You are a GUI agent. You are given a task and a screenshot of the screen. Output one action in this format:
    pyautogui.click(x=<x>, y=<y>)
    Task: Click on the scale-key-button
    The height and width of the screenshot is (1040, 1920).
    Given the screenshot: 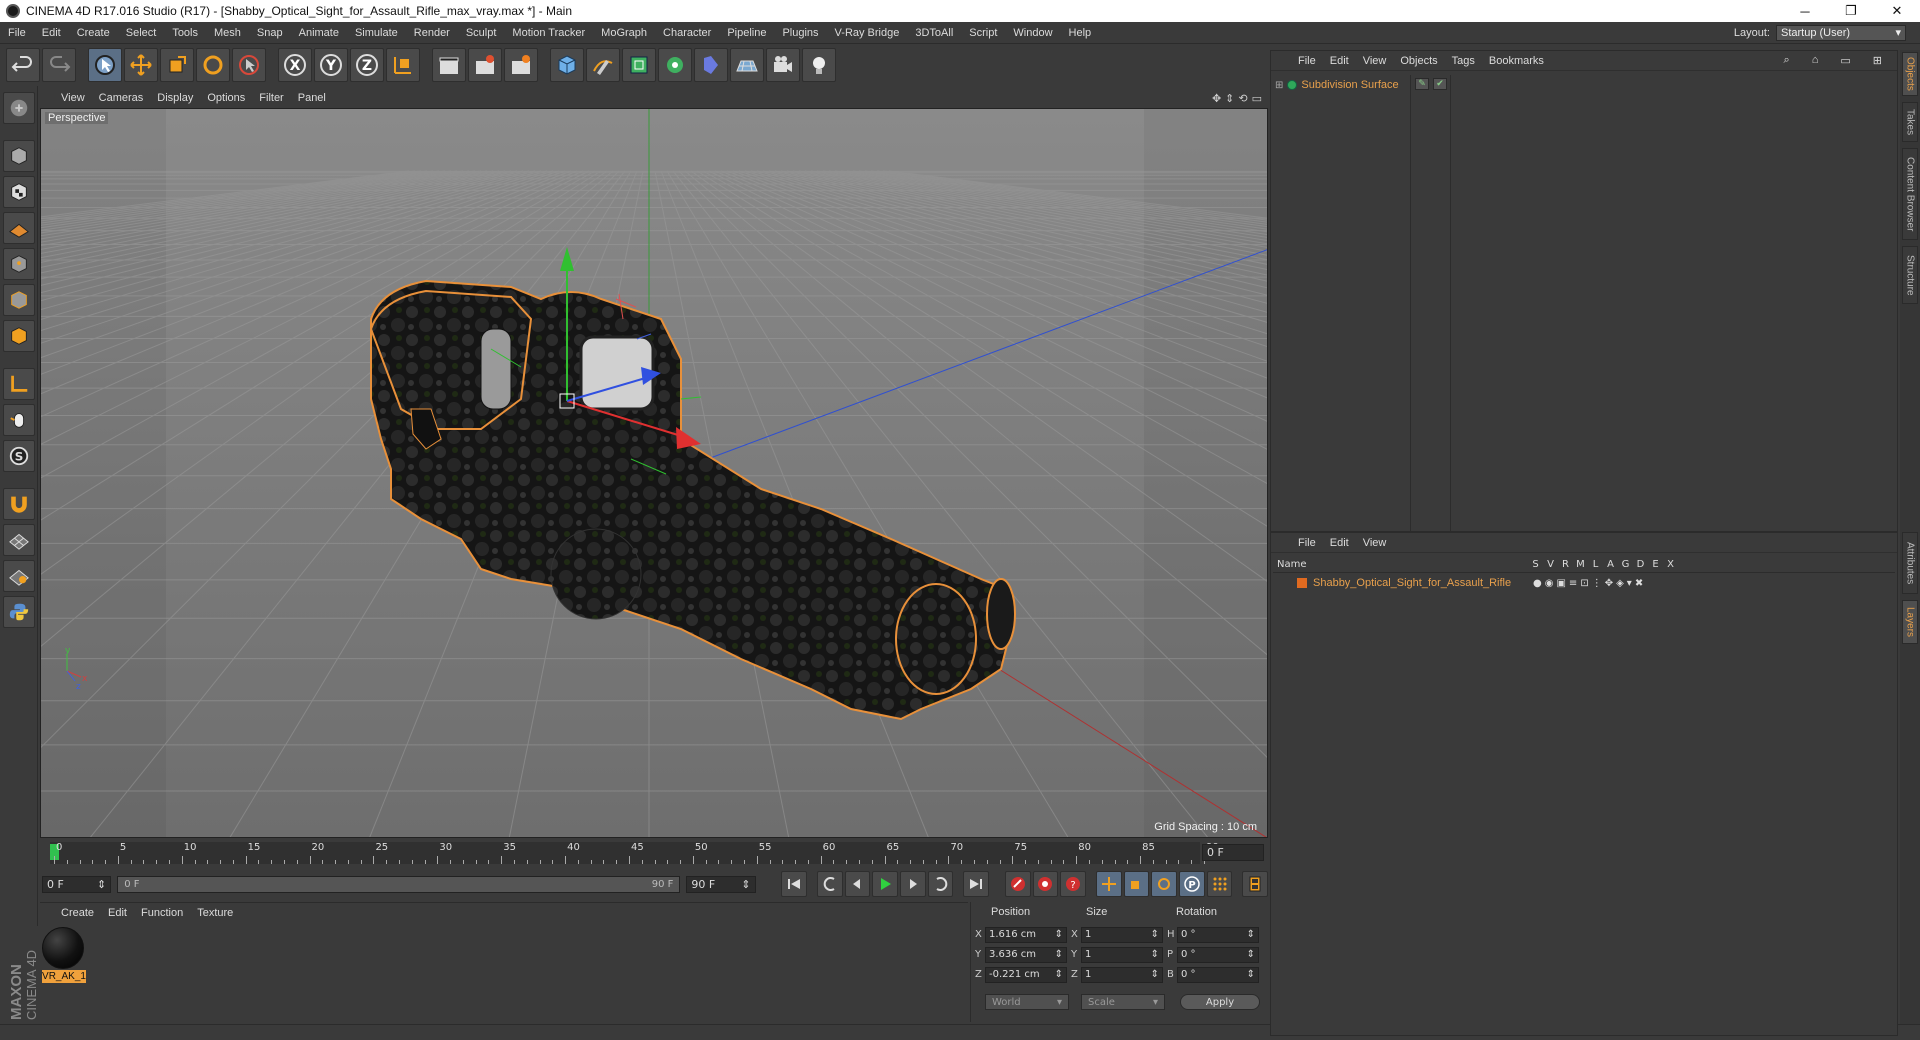 What is the action you would take?
    pyautogui.click(x=1136, y=884)
    